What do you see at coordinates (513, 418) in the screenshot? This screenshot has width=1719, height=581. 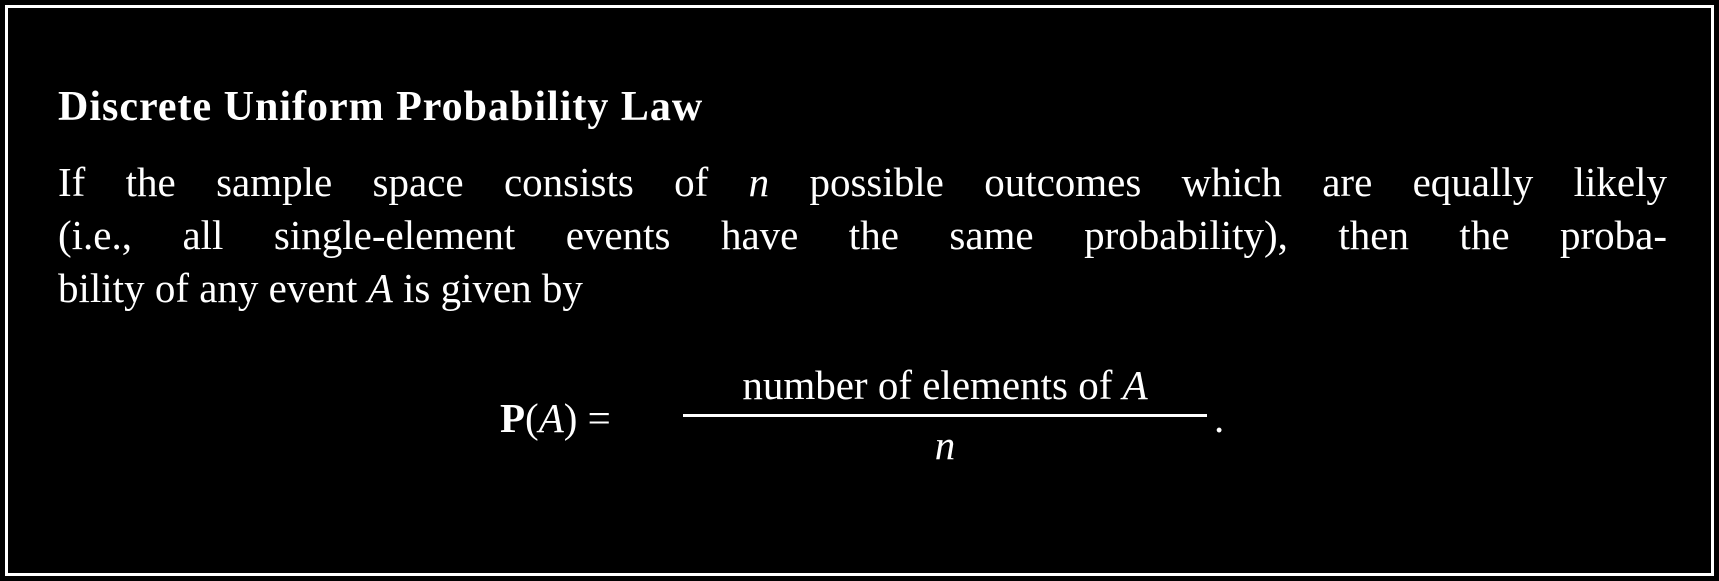 I see `probability-symbol: P` at bounding box center [513, 418].